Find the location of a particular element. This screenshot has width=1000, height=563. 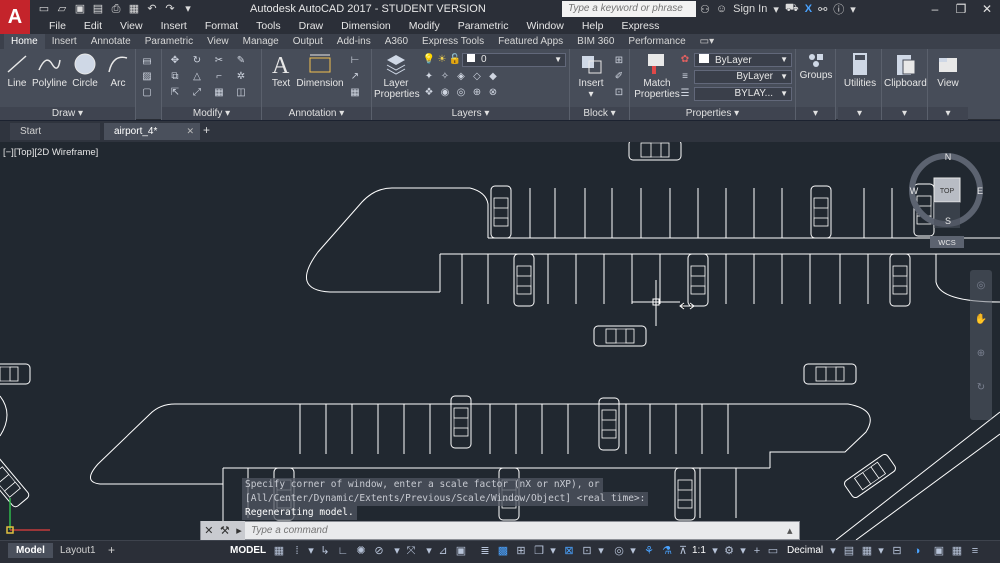

block-panel-label: Block ▾ is located at coordinates (599, 113).